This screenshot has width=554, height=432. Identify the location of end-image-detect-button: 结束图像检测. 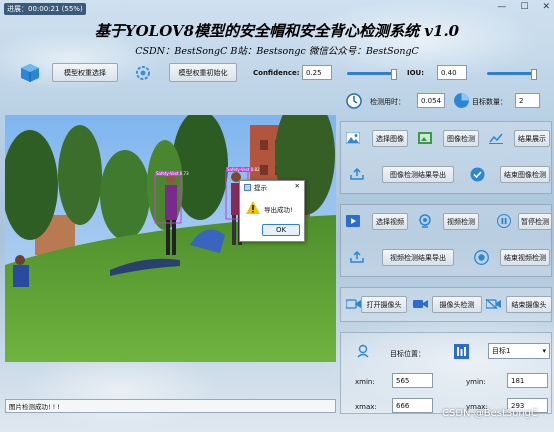
(525, 174).